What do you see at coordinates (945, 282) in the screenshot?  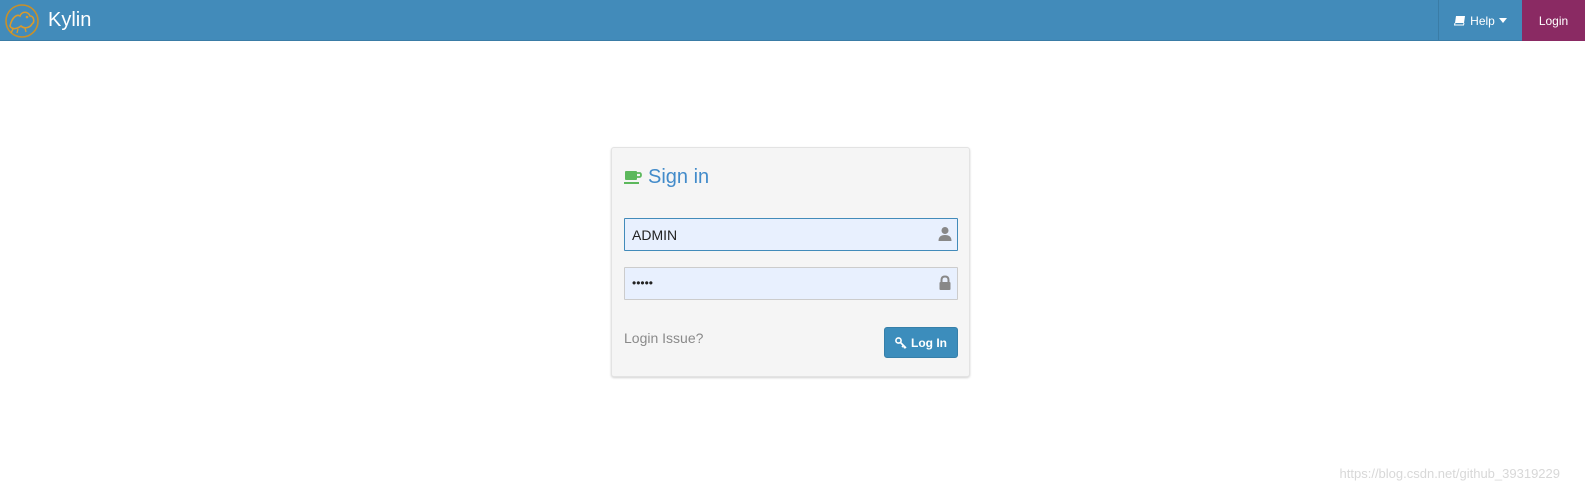 I see `lock-icon` at bounding box center [945, 282].